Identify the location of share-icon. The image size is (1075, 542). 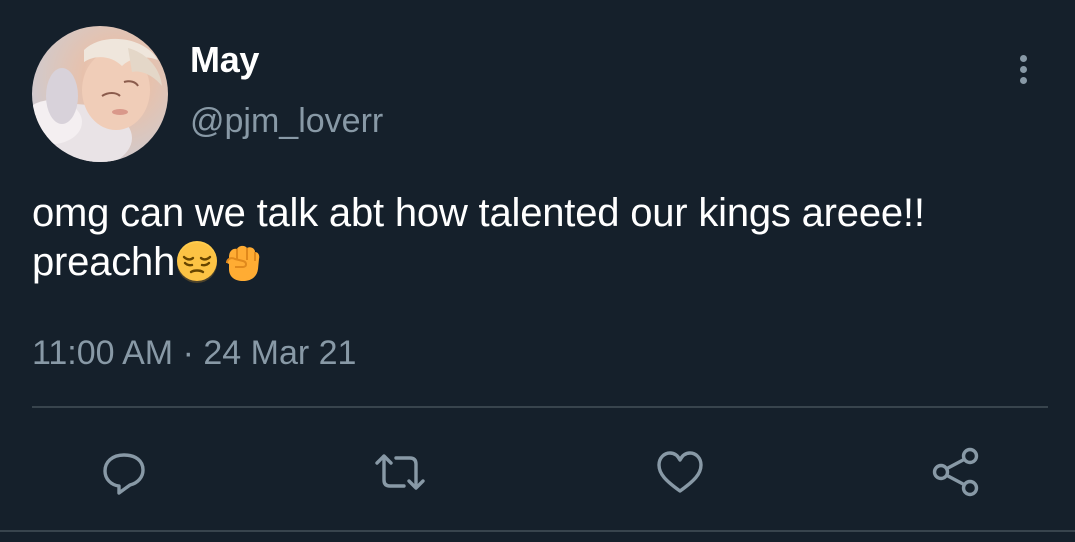
(955, 472).